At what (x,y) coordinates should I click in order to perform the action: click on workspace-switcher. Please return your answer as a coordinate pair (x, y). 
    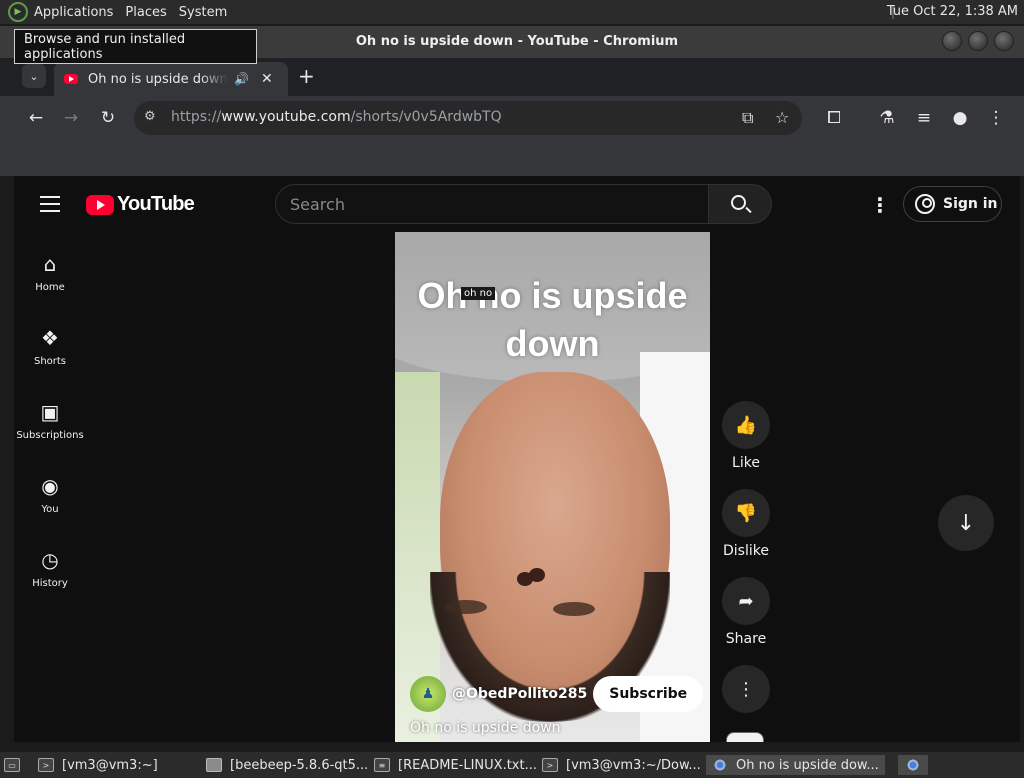
    Looking at the image, I should click on (913, 765).